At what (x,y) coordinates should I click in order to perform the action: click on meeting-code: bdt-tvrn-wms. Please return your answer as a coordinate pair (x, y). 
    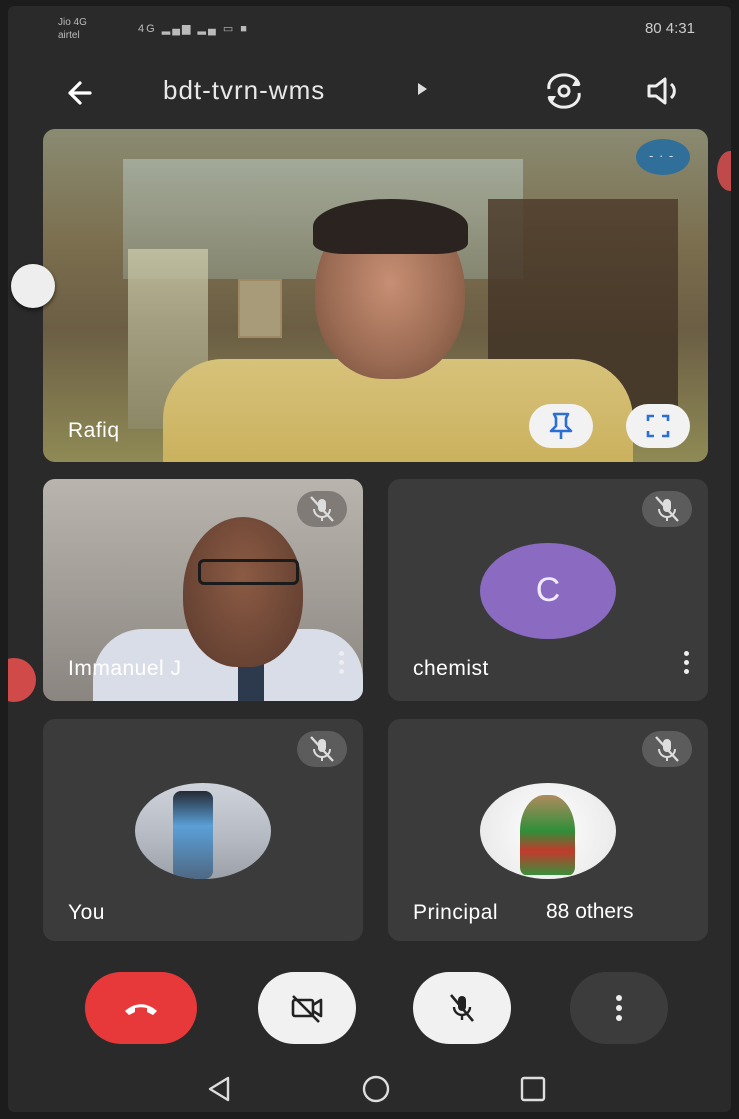
    Looking at the image, I should click on (244, 90).